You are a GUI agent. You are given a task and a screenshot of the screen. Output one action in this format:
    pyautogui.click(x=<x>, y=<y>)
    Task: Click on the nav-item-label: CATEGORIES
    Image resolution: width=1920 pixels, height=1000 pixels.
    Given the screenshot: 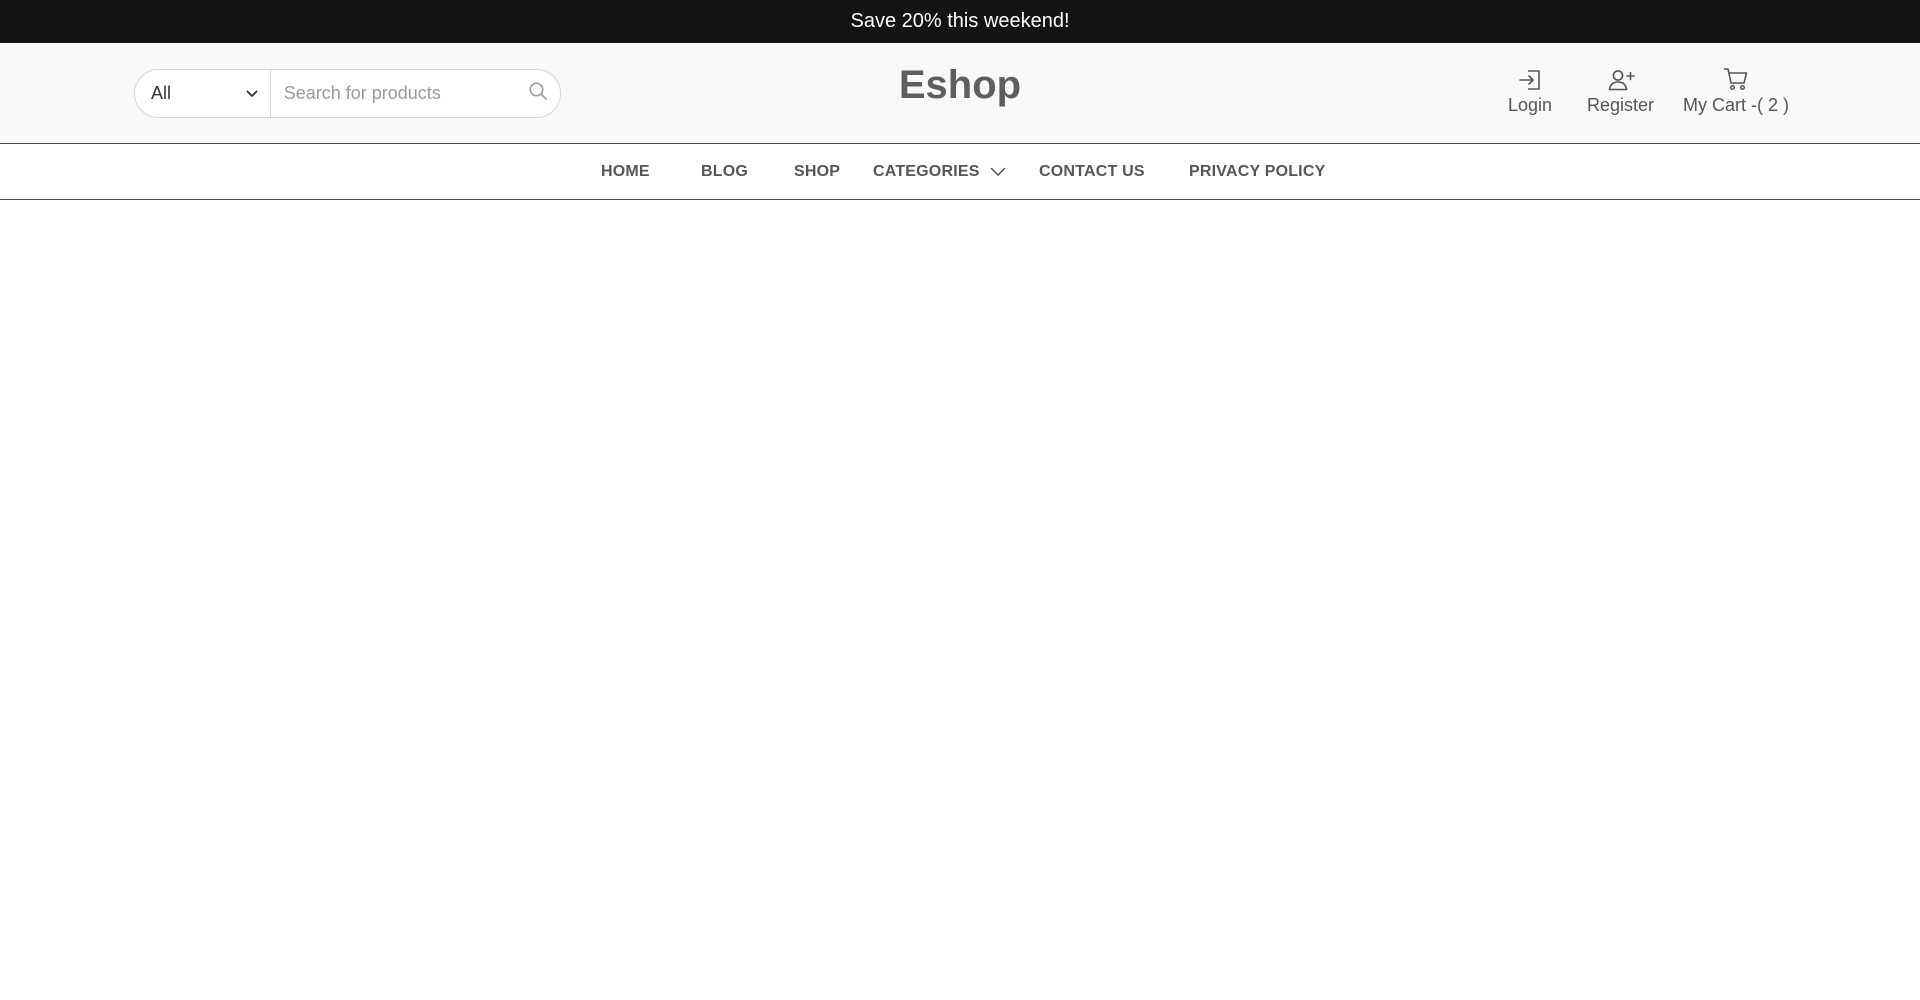 What is the action you would take?
    pyautogui.click(x=926, y=171)
    